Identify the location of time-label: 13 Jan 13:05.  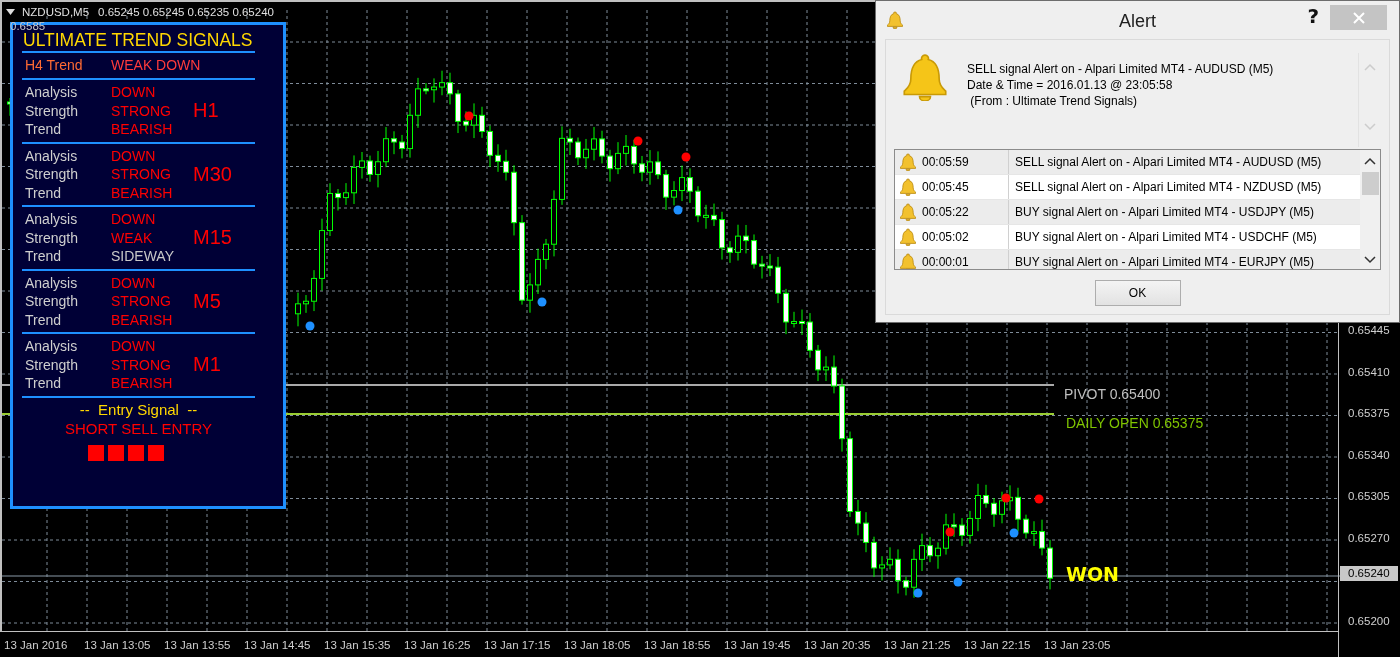
(118, 644).